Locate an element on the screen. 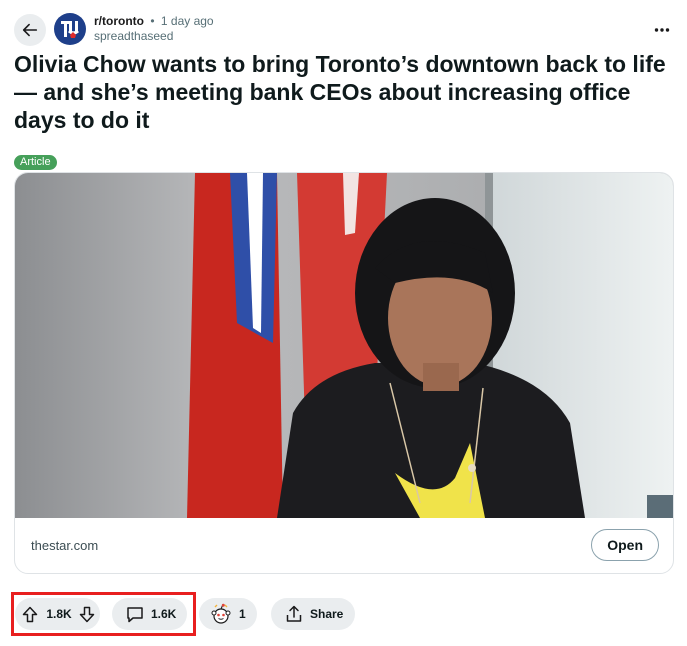 Image resolution: width=687 pixels, height=646 pixels. arrow-up-icon is located at coordinates (30, 614).